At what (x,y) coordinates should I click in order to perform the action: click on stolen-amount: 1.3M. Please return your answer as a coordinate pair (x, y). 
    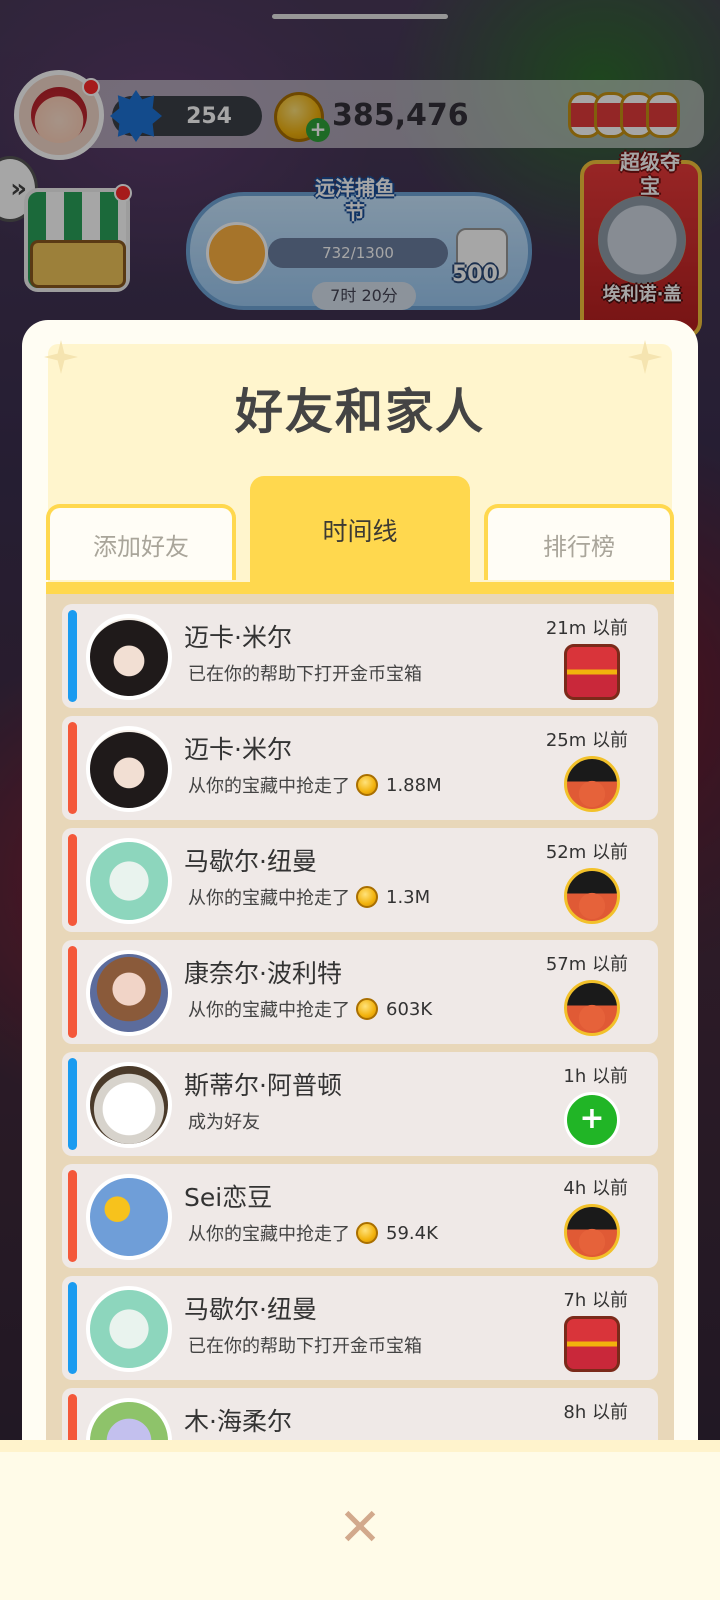
    Looking at the image, I should click on (408, 897).